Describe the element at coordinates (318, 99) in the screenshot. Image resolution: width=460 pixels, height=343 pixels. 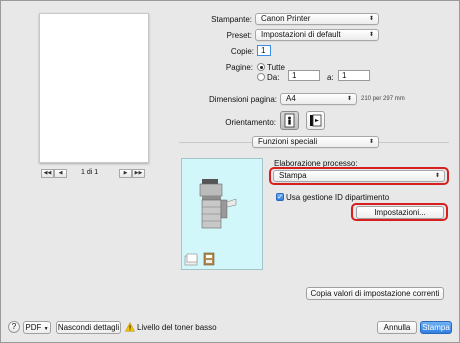
I see `paper-size-popup: A4 ⬍` at that location.